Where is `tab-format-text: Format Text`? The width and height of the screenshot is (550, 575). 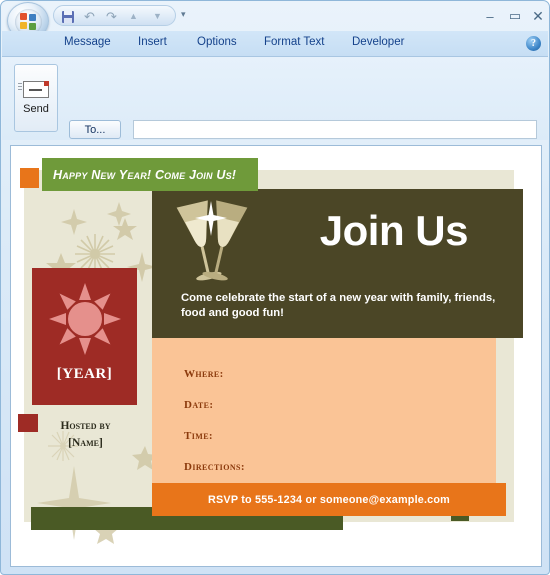
tab-format-text: Format Text is located at coordinates (294, 42).